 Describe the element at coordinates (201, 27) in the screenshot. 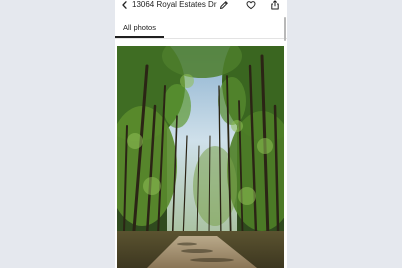

I see `photo-tabs: All photos` at that location.